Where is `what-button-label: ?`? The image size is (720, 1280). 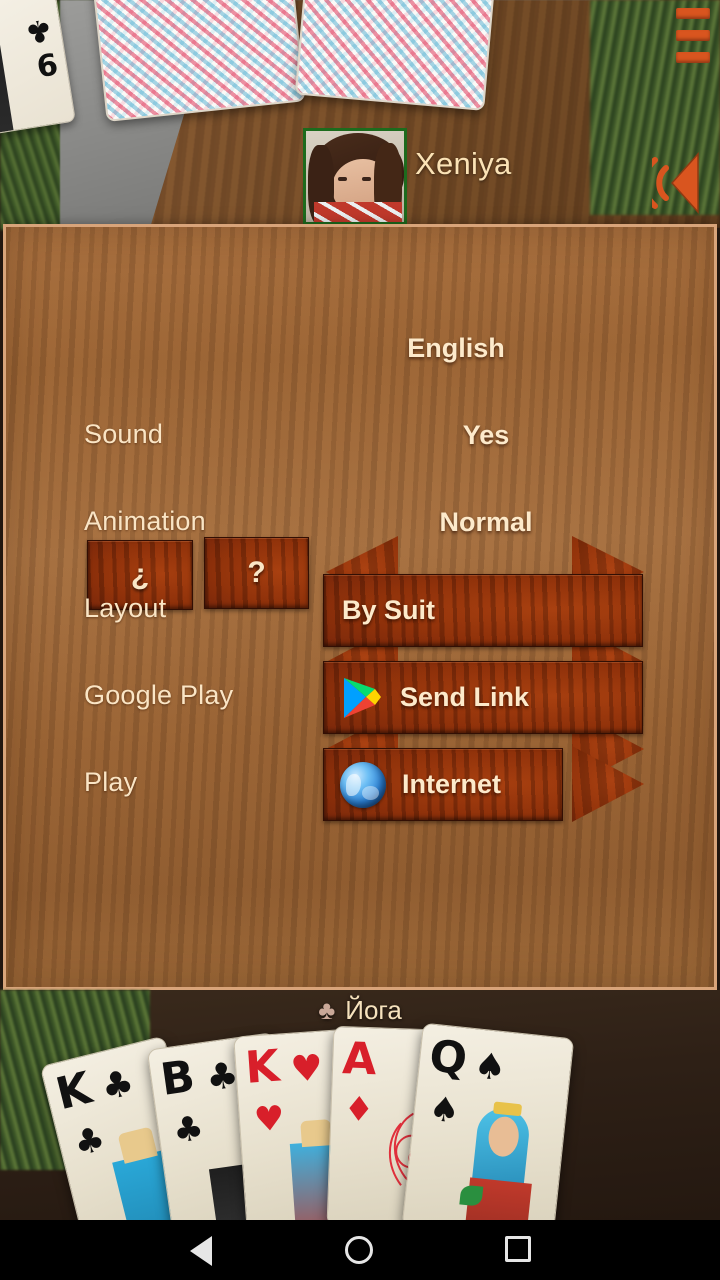
what-button-label: ? is located at coordinates (256, 572).